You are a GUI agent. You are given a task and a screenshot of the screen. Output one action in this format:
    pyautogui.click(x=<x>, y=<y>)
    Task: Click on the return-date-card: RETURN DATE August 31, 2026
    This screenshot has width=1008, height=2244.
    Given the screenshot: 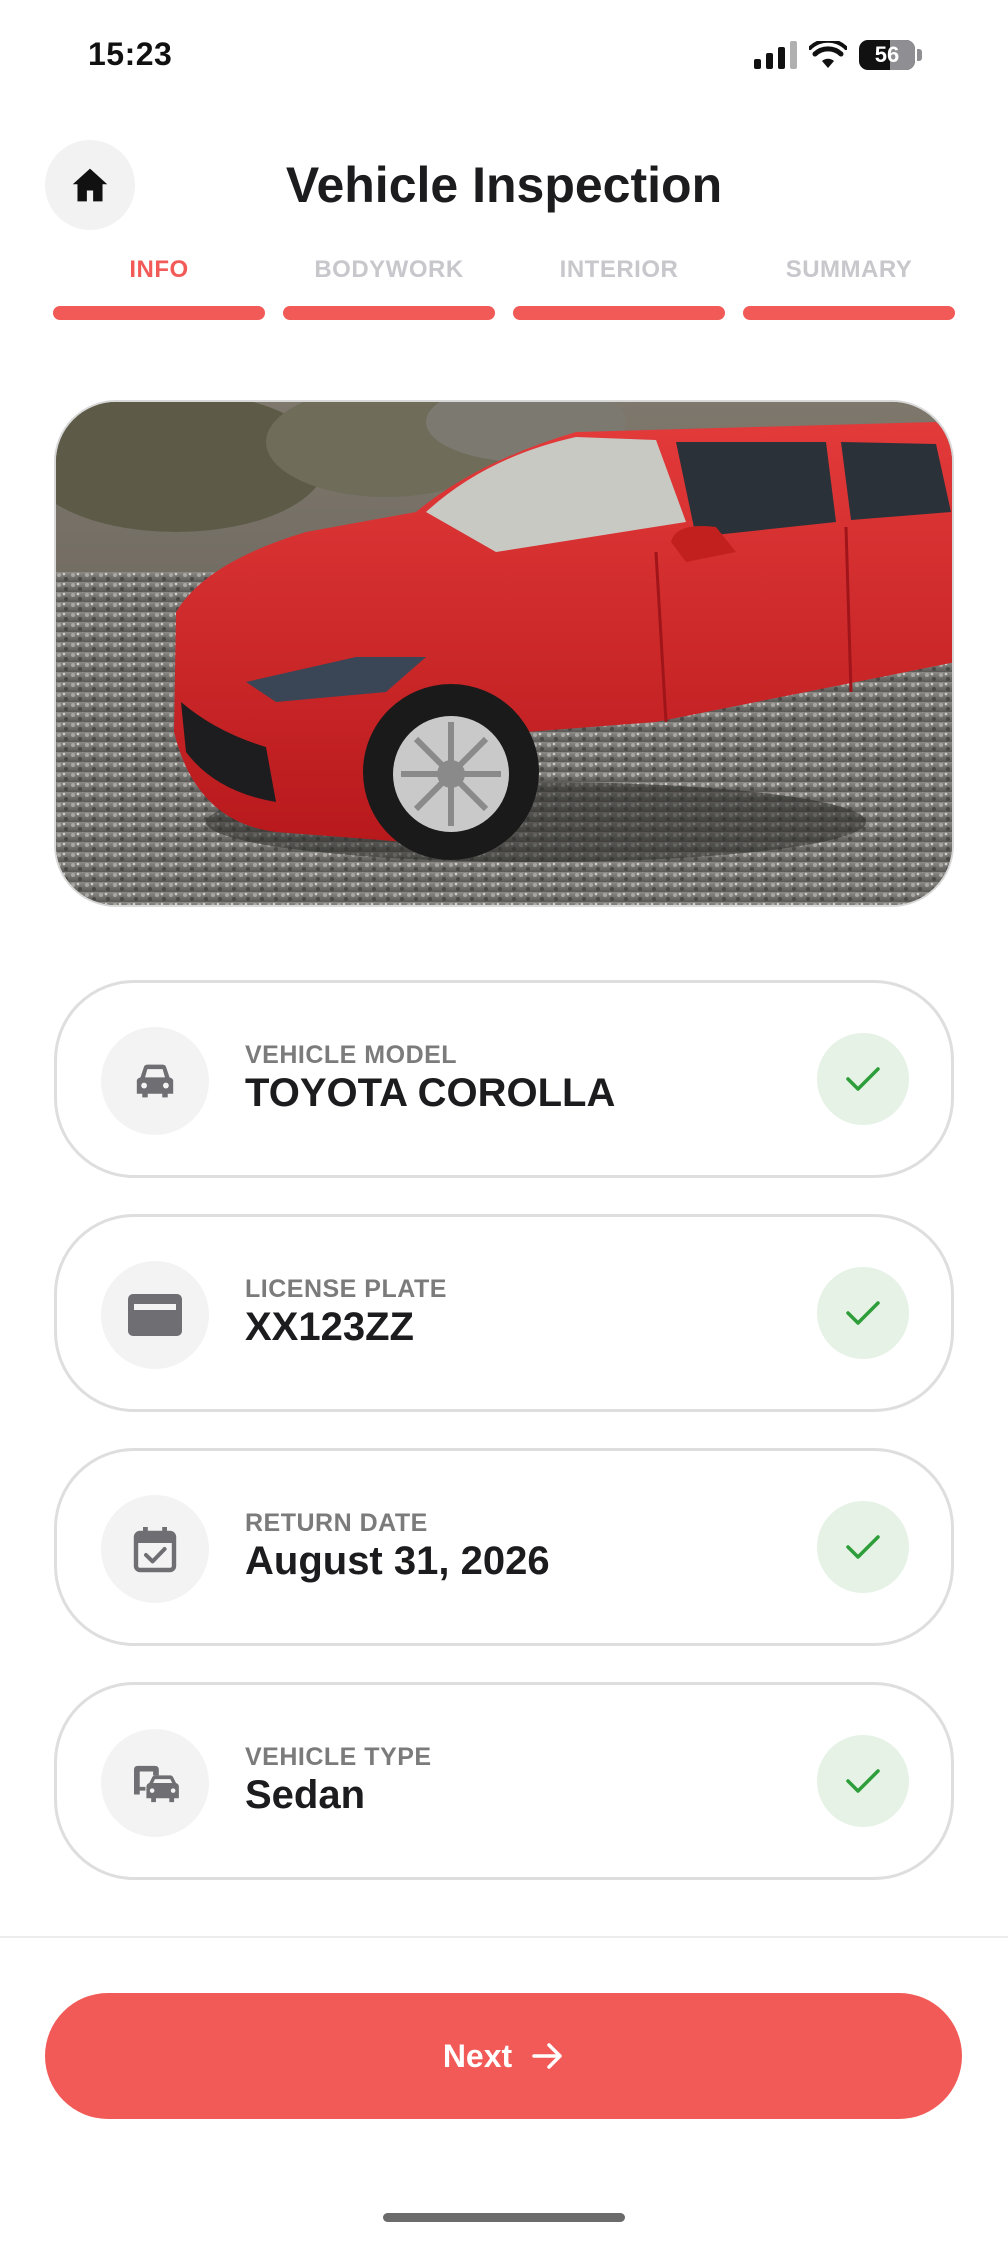 What is the action you would take?
    pyautogui.click(x=504, y=1547)
    